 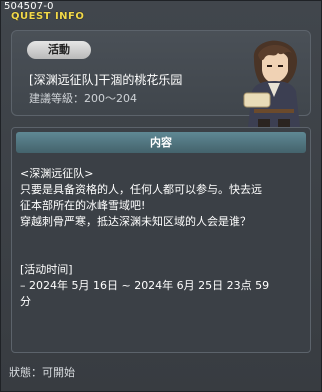 I want to click on status-value: 可開始, so click(x=58, y=372).